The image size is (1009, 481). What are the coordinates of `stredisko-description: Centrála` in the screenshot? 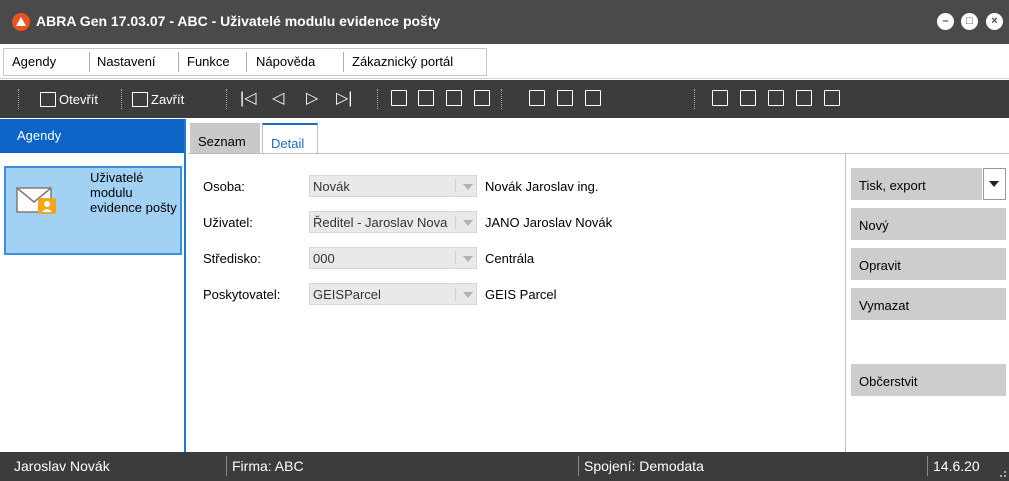 It's located at (510, 258).